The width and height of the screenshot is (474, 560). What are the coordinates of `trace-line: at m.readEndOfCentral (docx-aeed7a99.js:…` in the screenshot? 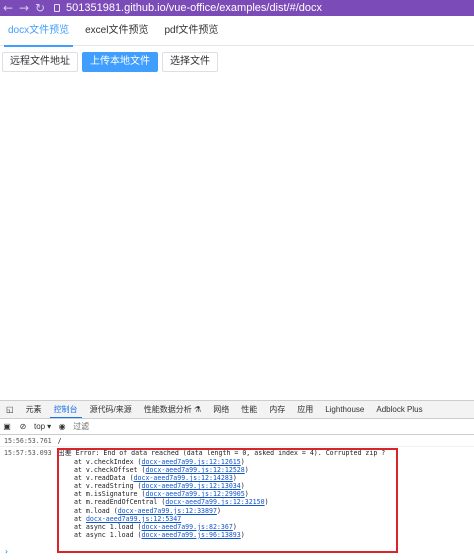 It's located at (171, 502).